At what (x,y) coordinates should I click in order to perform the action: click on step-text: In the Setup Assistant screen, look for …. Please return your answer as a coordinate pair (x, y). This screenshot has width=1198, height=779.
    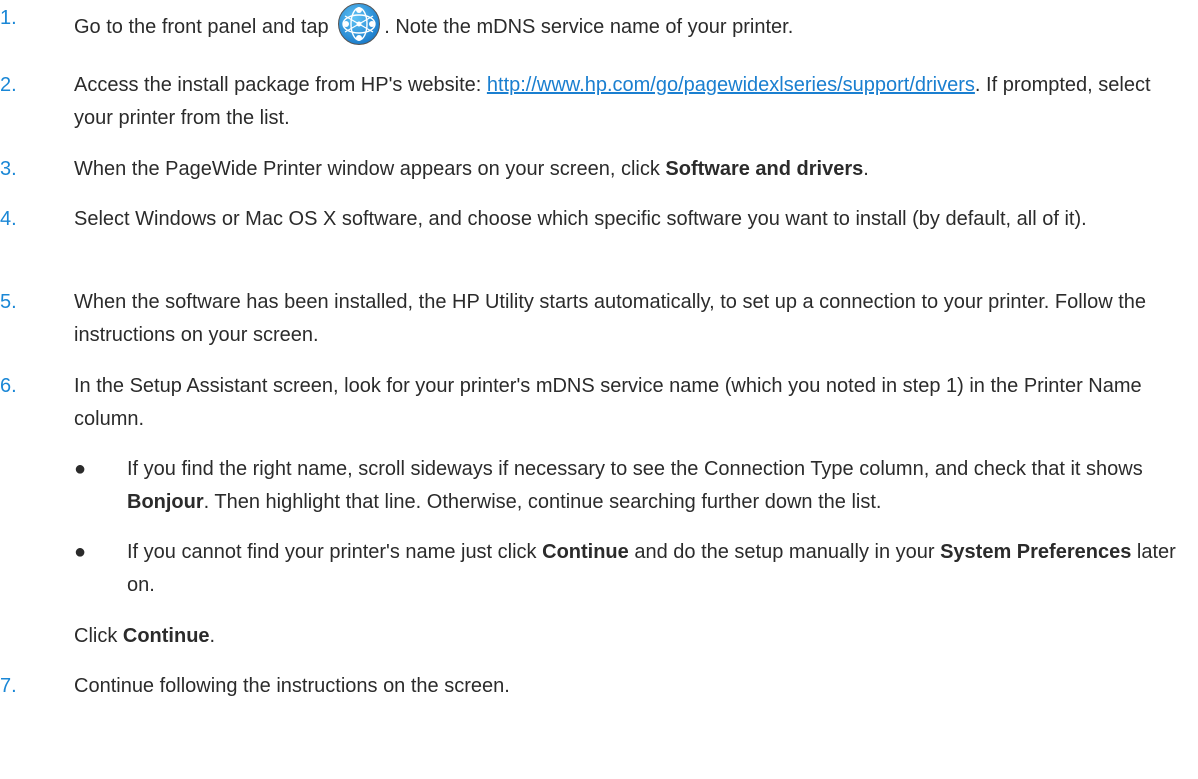
    Looking at the image, I should click on (608, 402).